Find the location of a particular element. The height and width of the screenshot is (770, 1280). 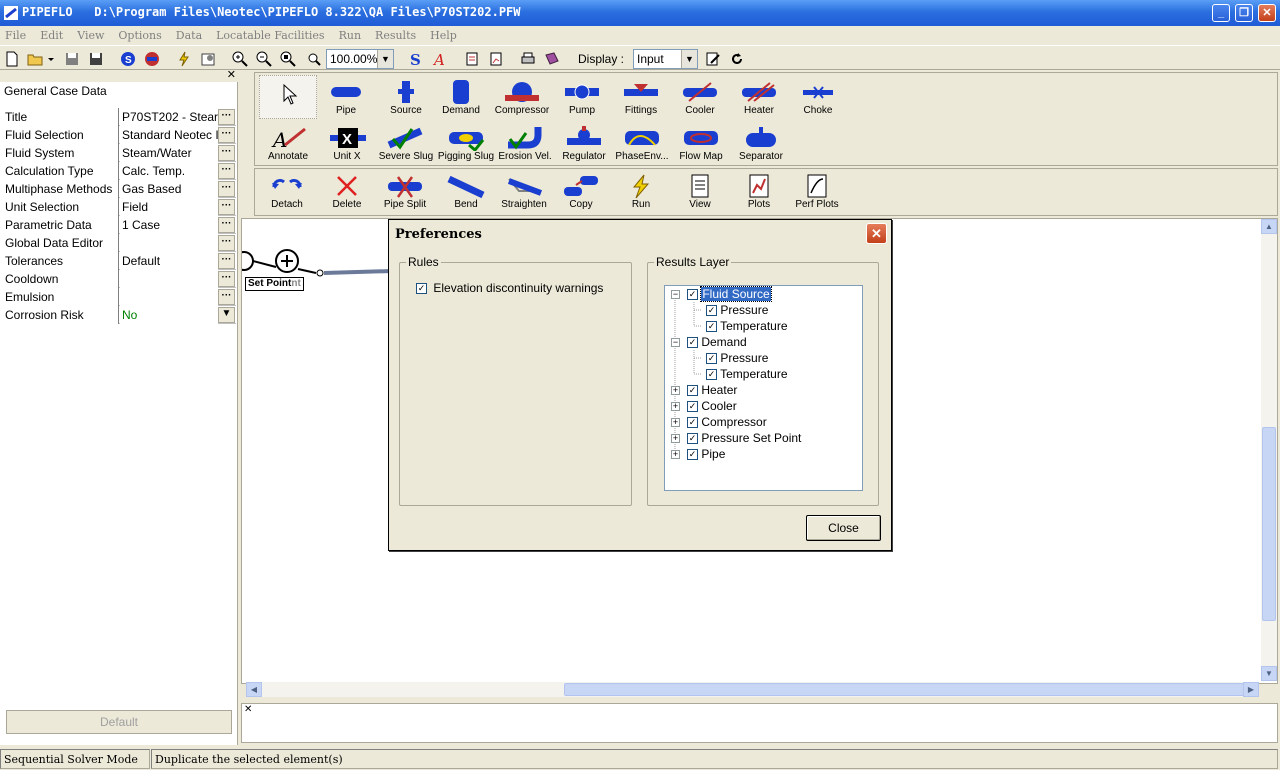

tool-pipe-split: Pipe Split is located at coordinates (405, 194).